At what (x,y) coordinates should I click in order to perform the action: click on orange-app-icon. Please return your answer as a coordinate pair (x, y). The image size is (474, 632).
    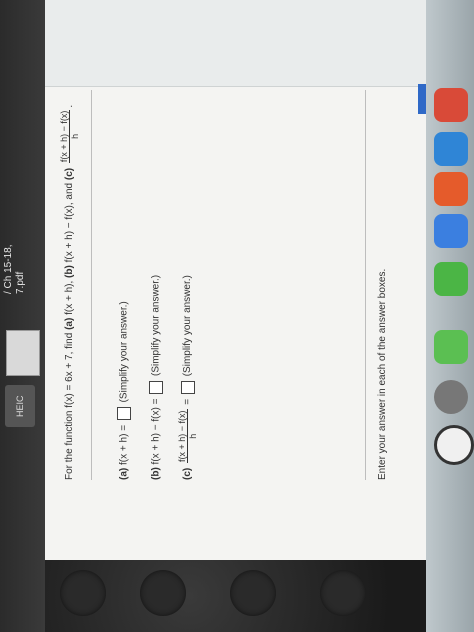
    Looking at the image, I should click on (451, 189).